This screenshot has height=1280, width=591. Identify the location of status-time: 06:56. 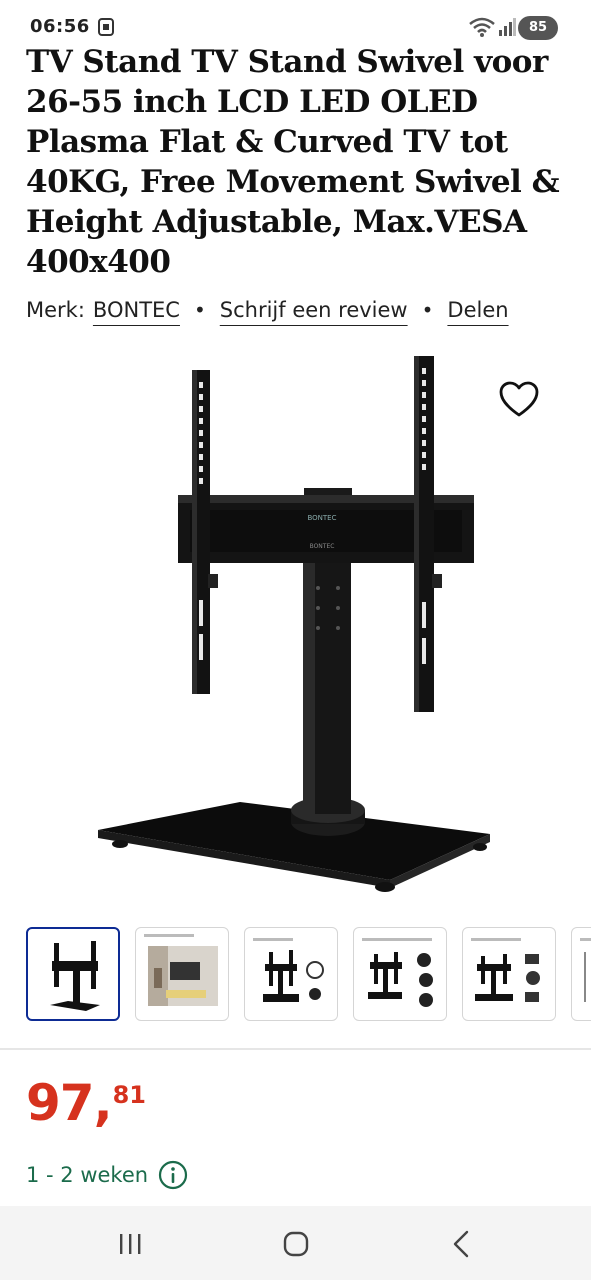
(60, 26).